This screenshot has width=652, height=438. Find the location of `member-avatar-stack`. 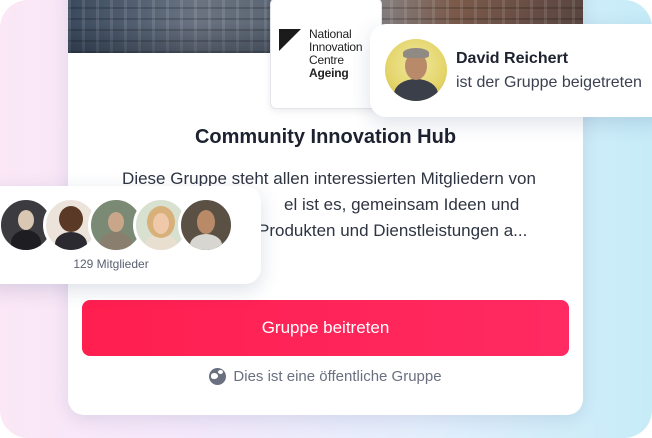

member-avatar-stack is located at coordinates (119, 225).